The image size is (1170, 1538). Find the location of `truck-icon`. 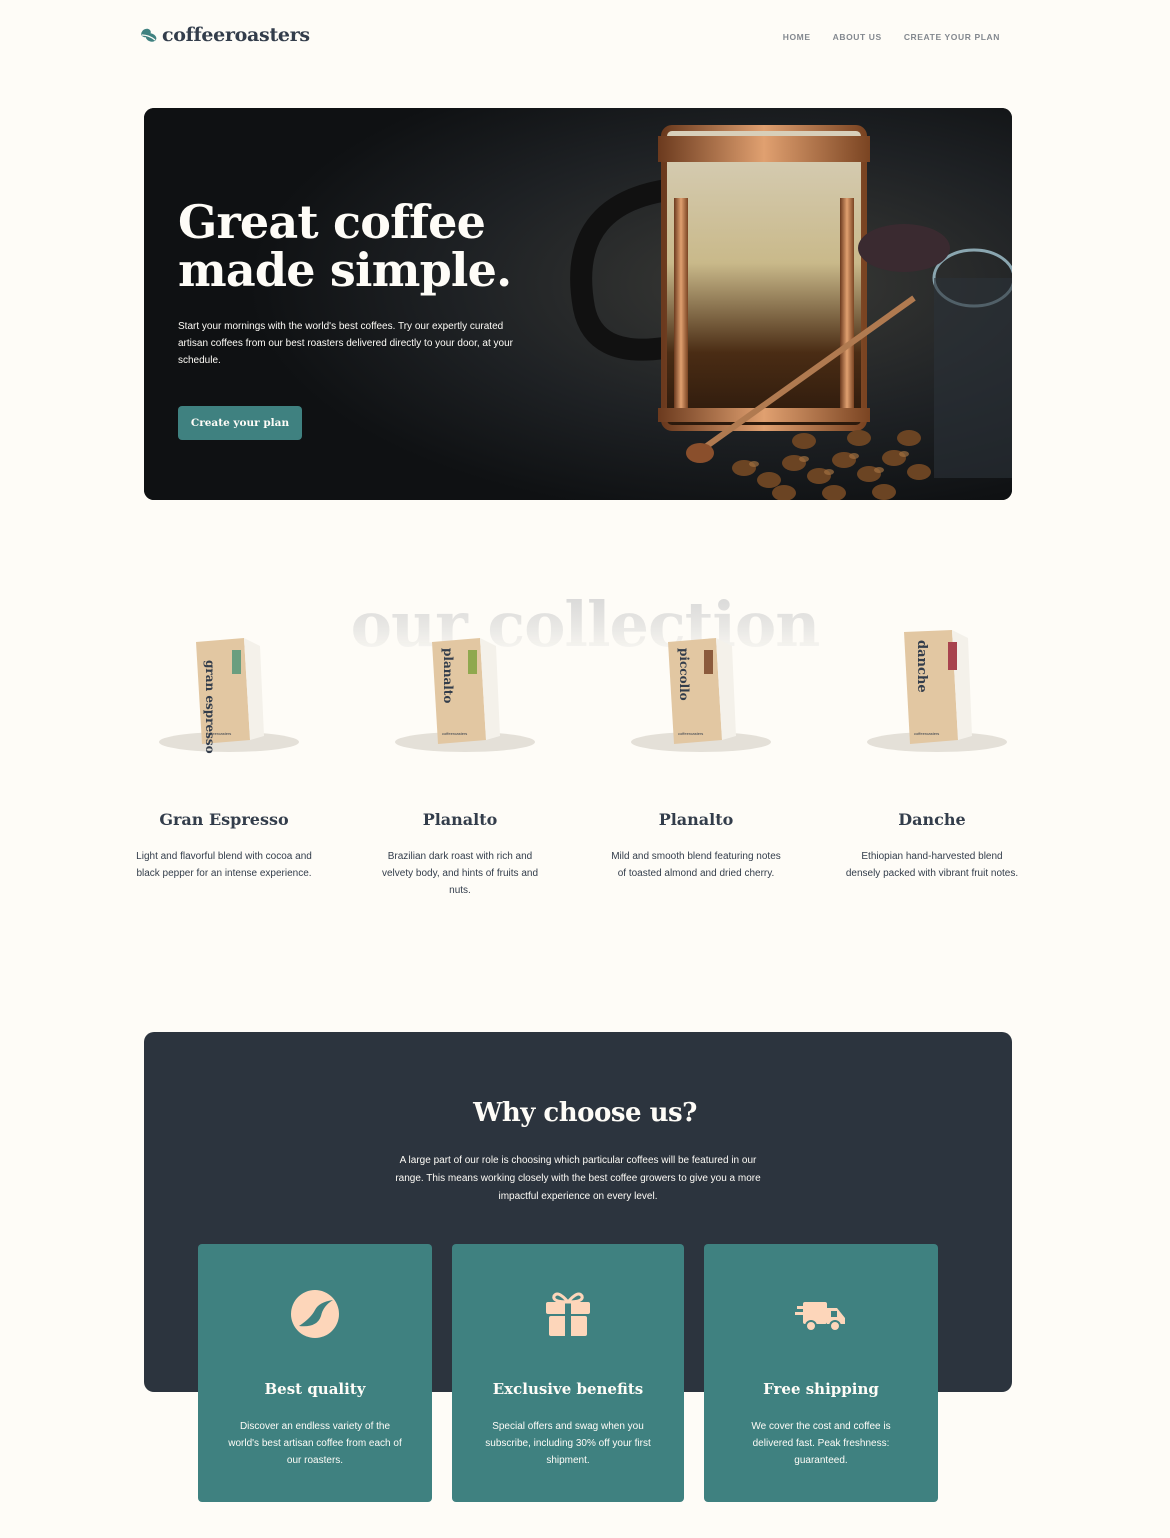

truck-icon is located at coordinates (820, 1317).